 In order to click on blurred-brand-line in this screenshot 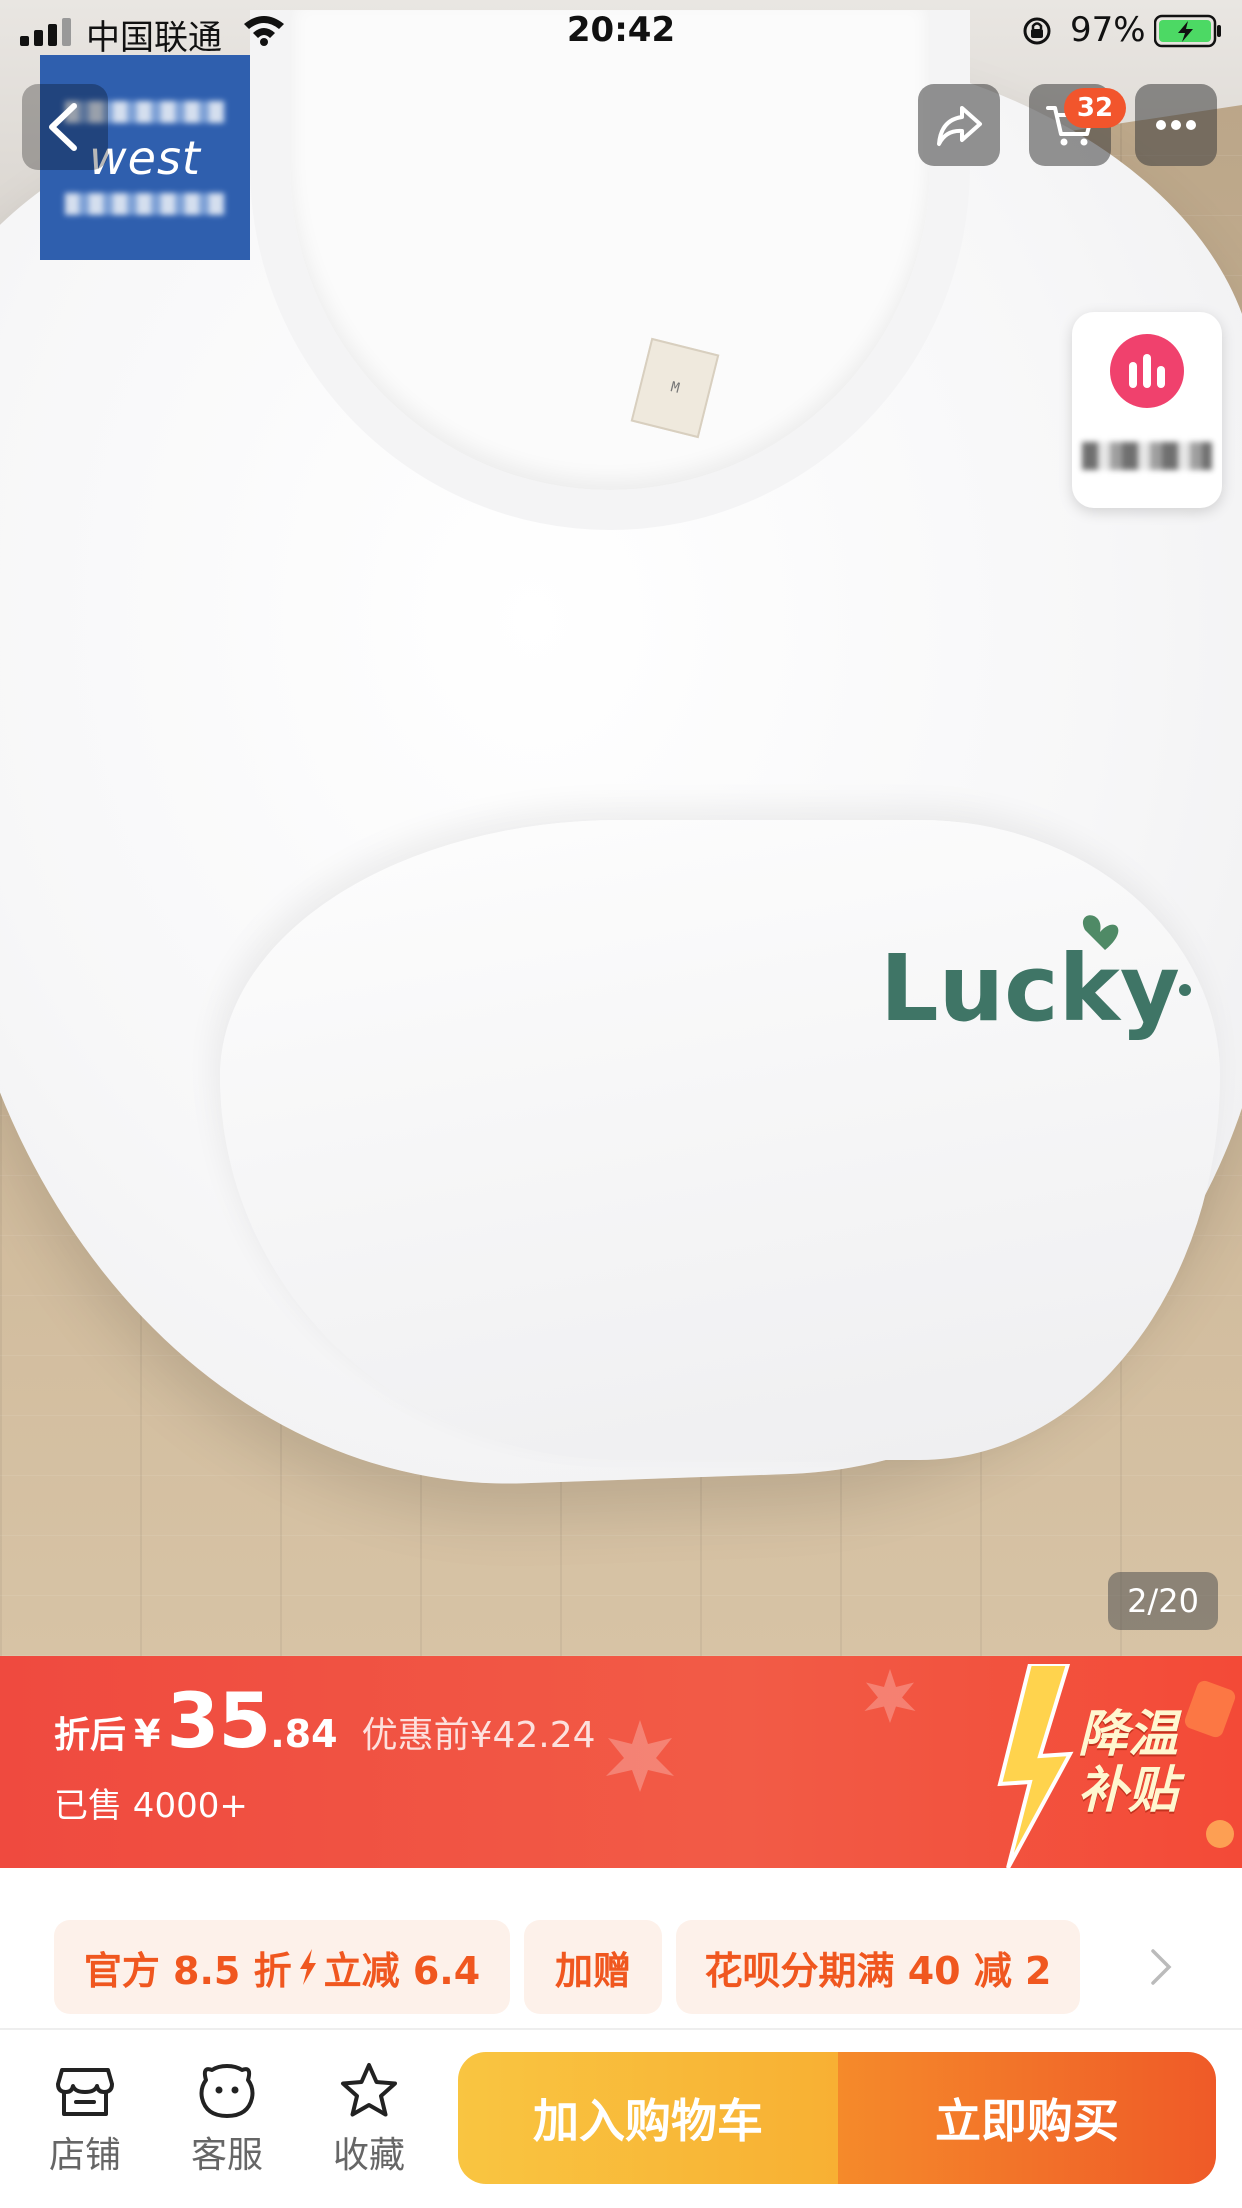, I will do `click(145, 203)`.